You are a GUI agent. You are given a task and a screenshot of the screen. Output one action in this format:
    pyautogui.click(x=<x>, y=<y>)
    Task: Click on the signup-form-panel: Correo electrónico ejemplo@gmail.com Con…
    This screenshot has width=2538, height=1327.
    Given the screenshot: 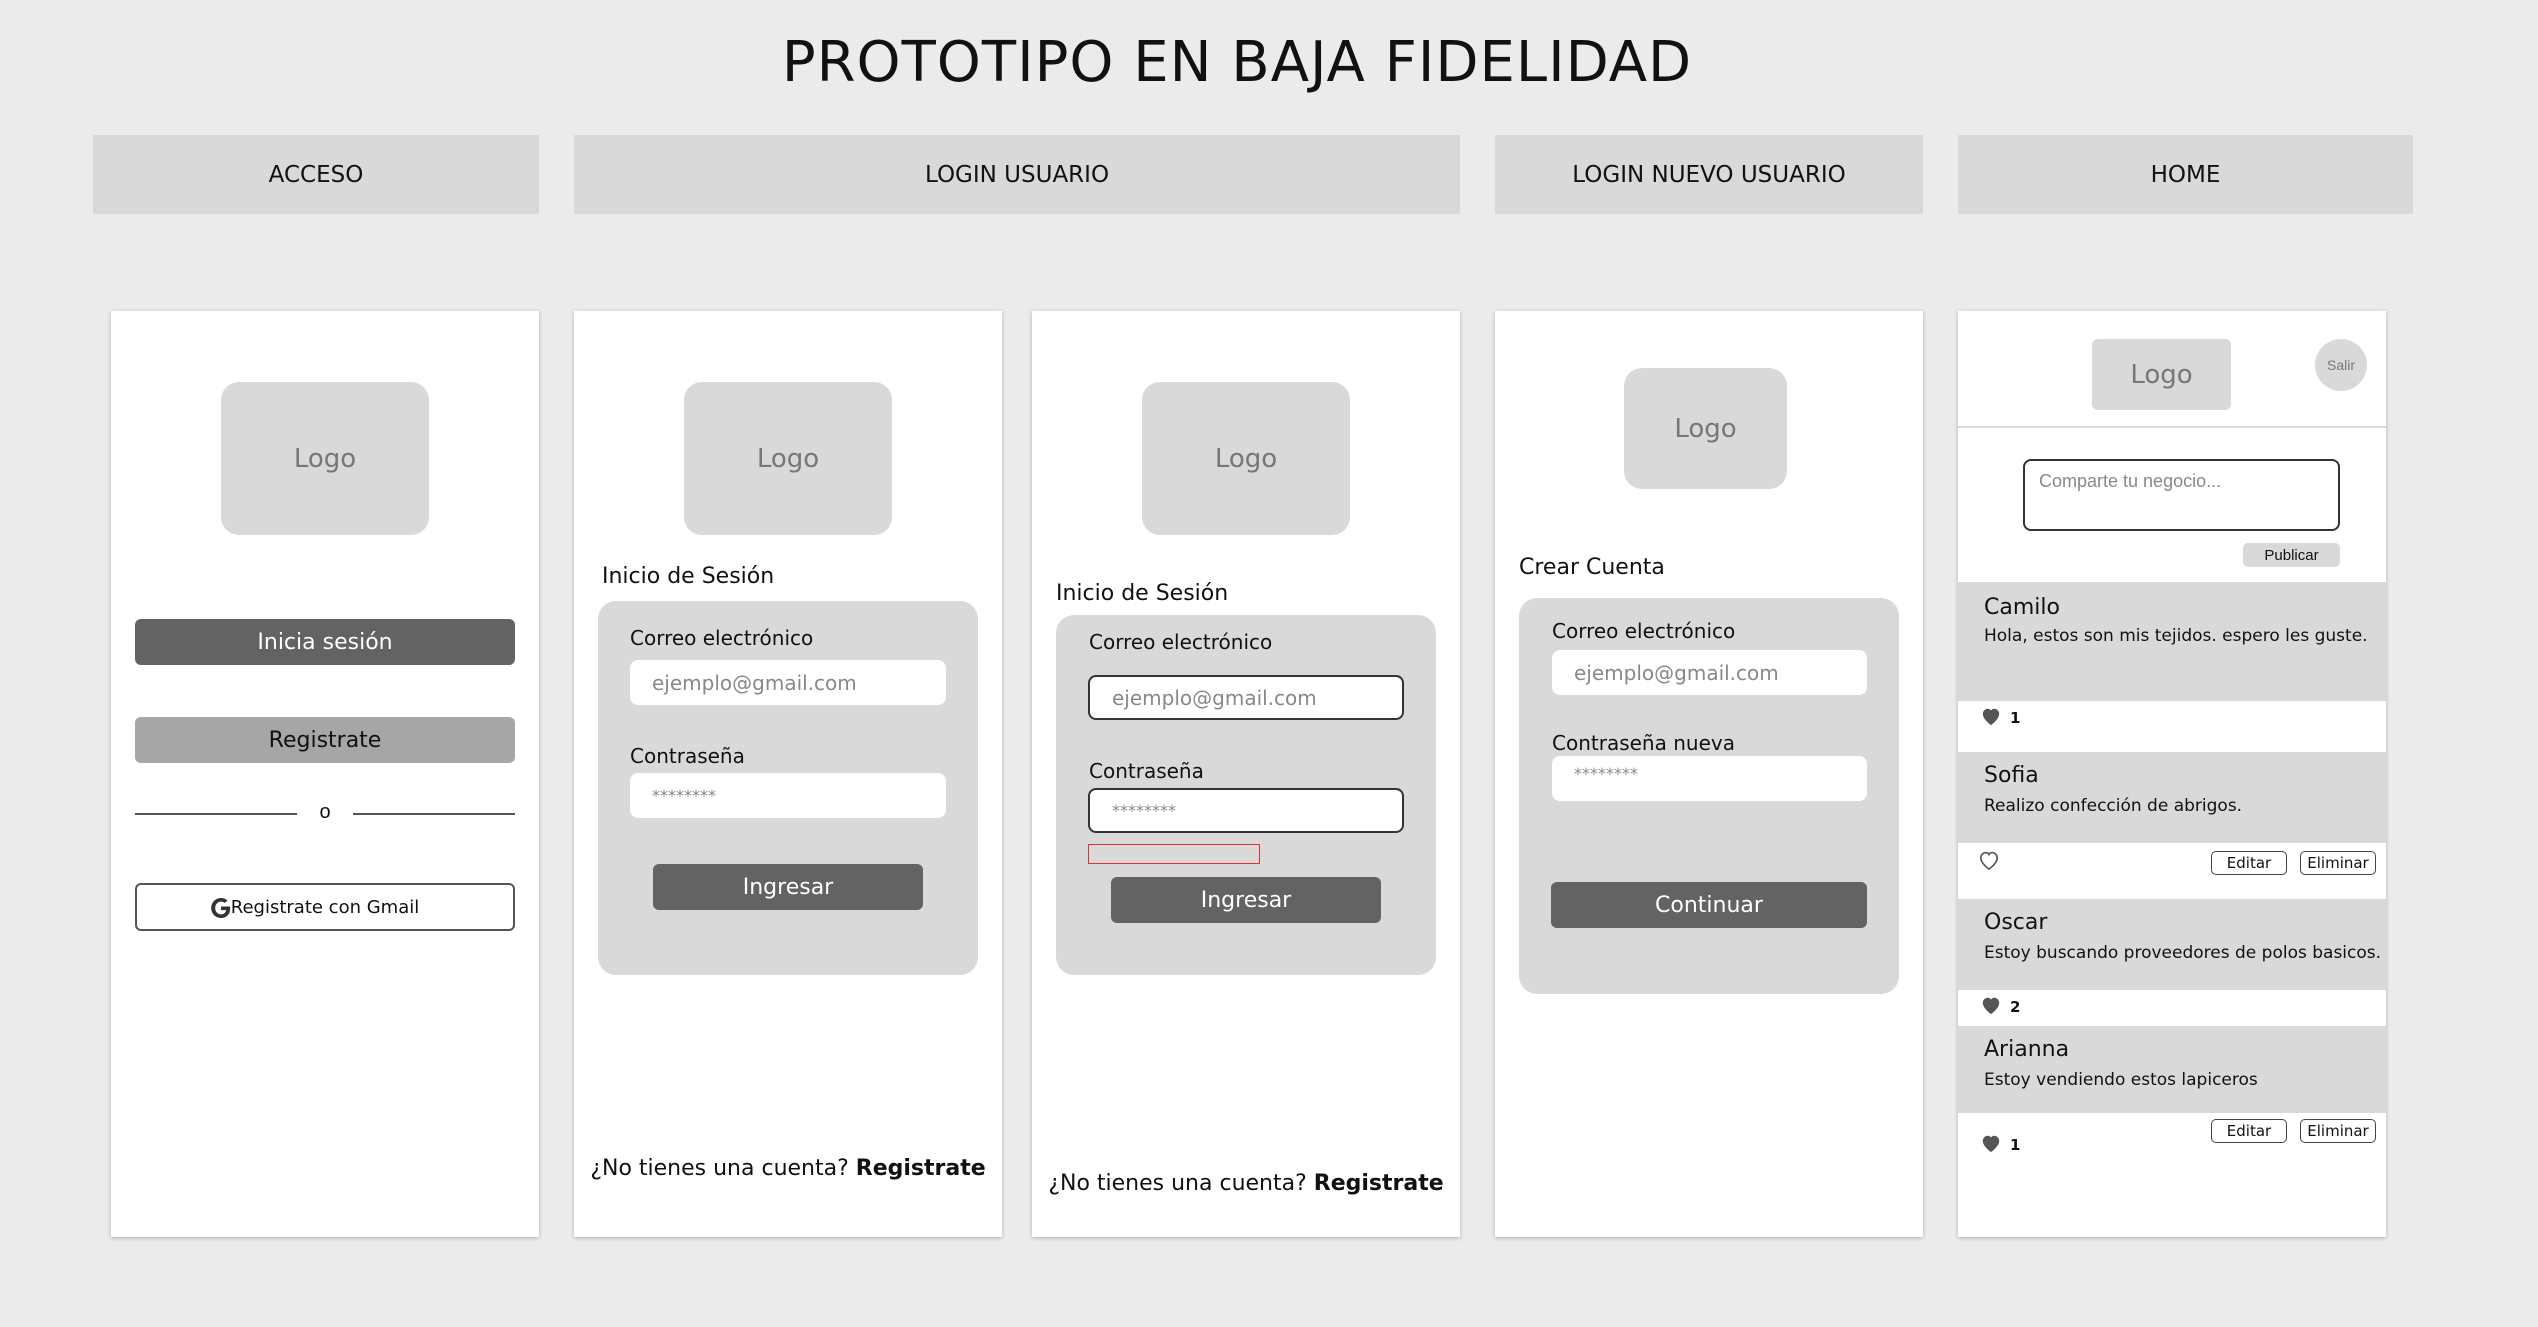 What is the action you would take?
    pyautogui.click(x=1709, y=796)
    